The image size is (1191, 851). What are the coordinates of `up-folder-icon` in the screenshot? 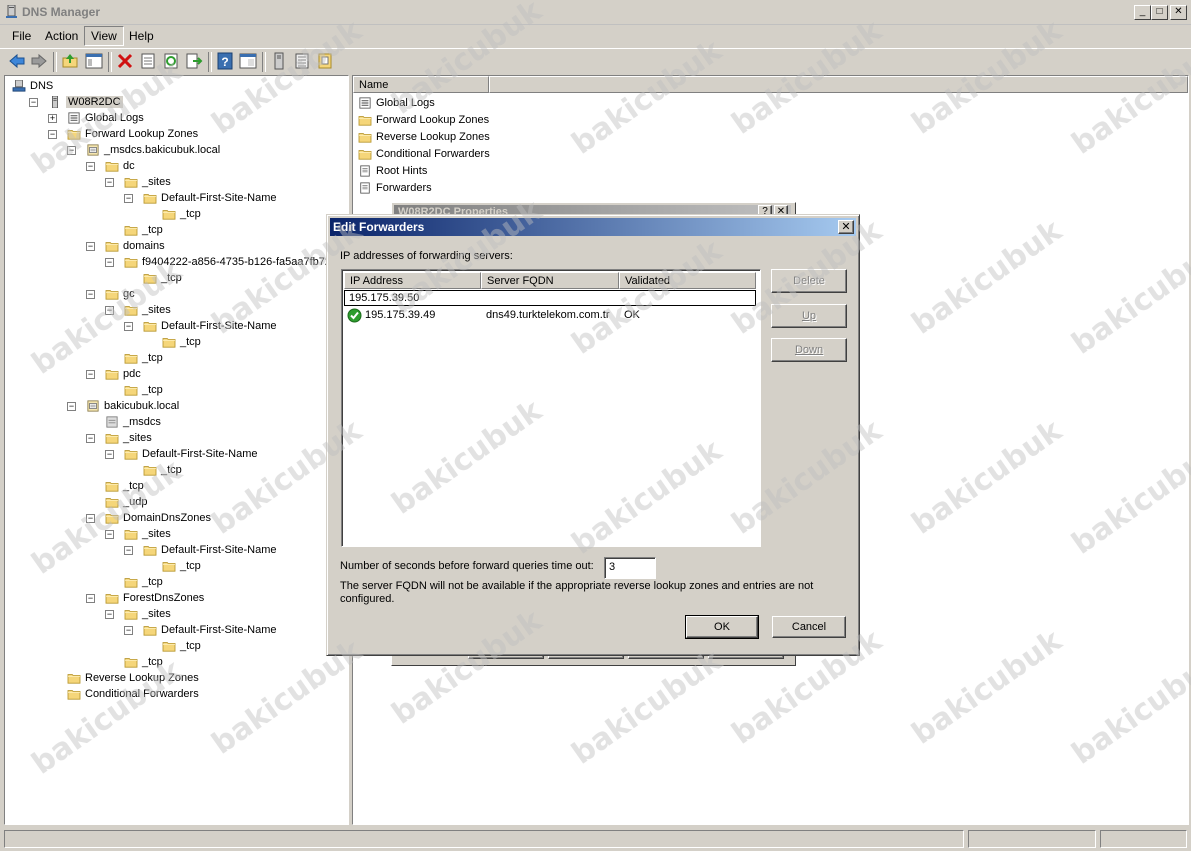 It's located at (70, 61).